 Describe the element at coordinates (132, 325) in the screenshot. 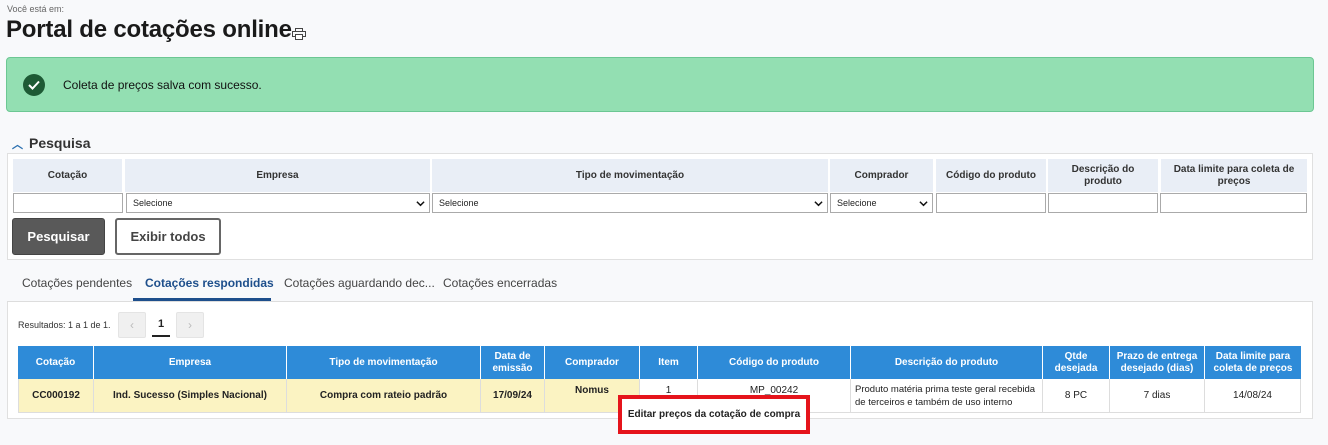

I see `pagination-prev-button: ‹` at that location.